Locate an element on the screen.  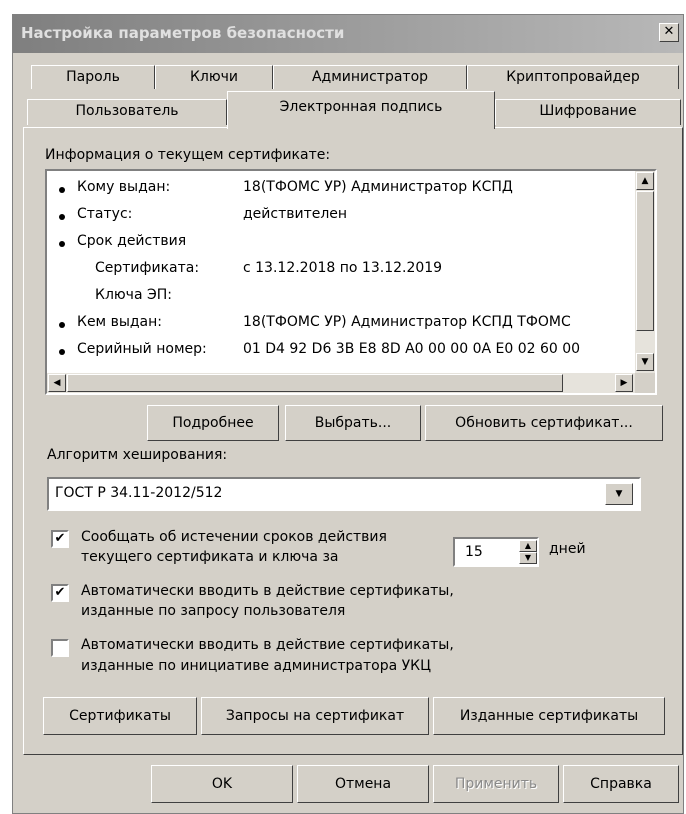
ok-button: OK is located at coordinates (222, 784).